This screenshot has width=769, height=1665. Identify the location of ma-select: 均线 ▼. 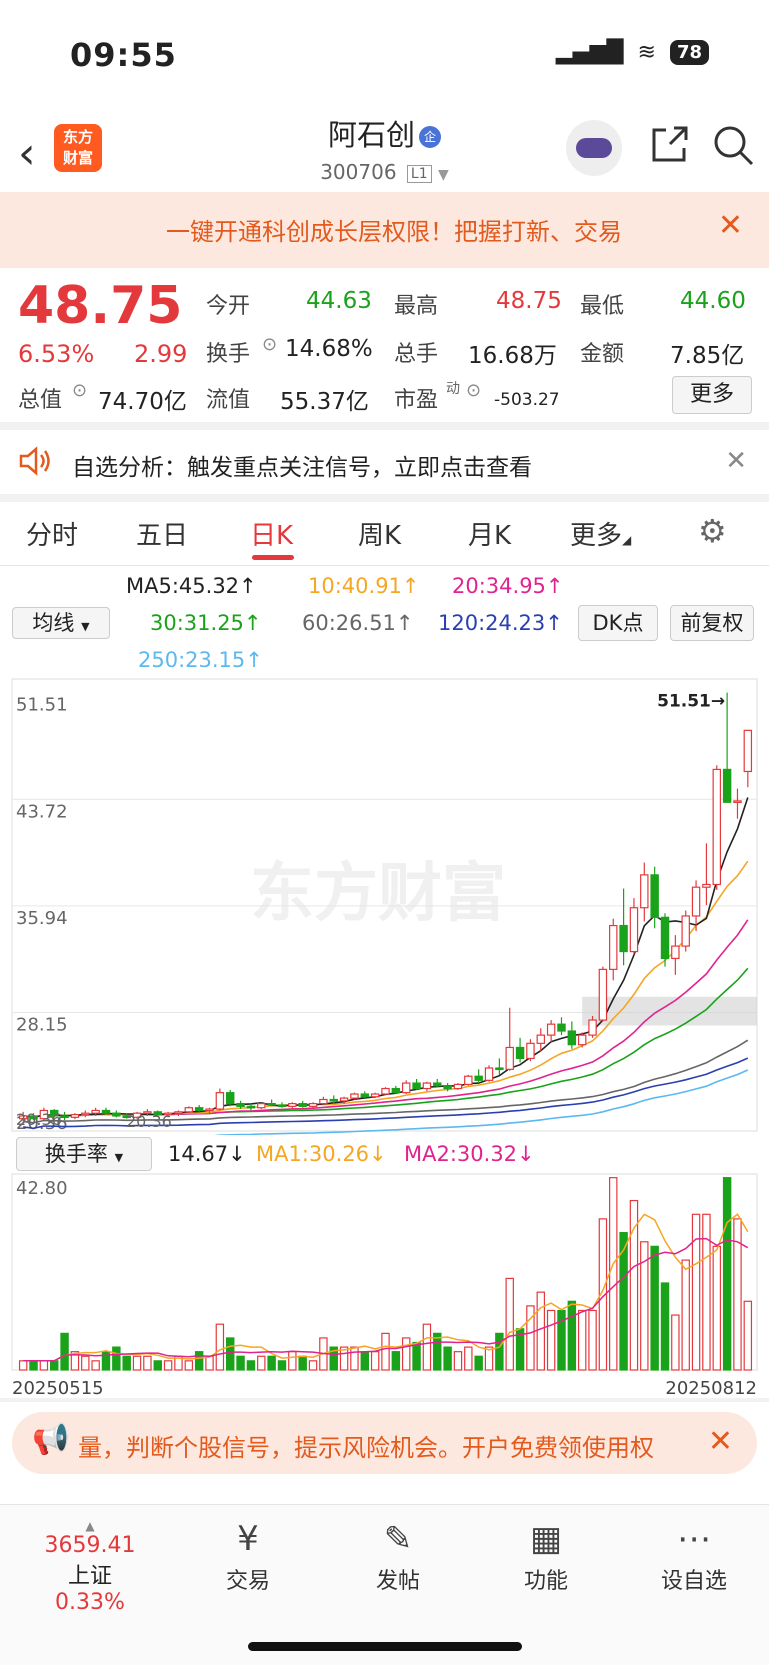
(61, 623).